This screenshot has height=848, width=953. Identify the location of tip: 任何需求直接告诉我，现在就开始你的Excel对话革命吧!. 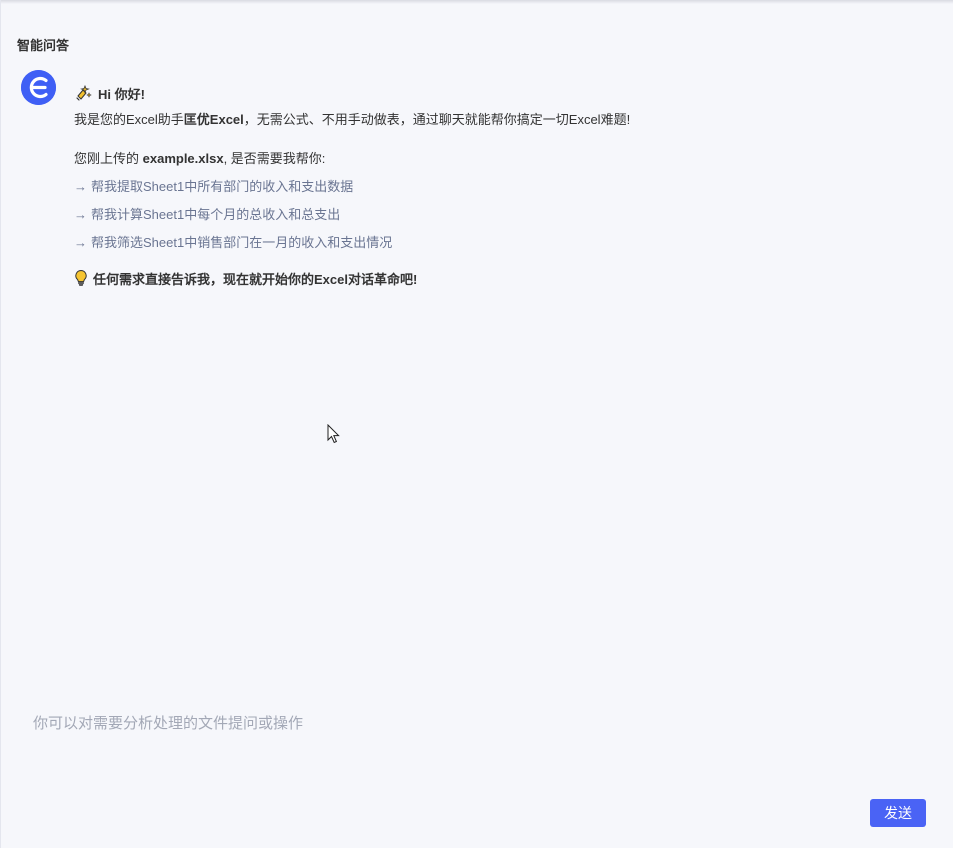
(484, 278).